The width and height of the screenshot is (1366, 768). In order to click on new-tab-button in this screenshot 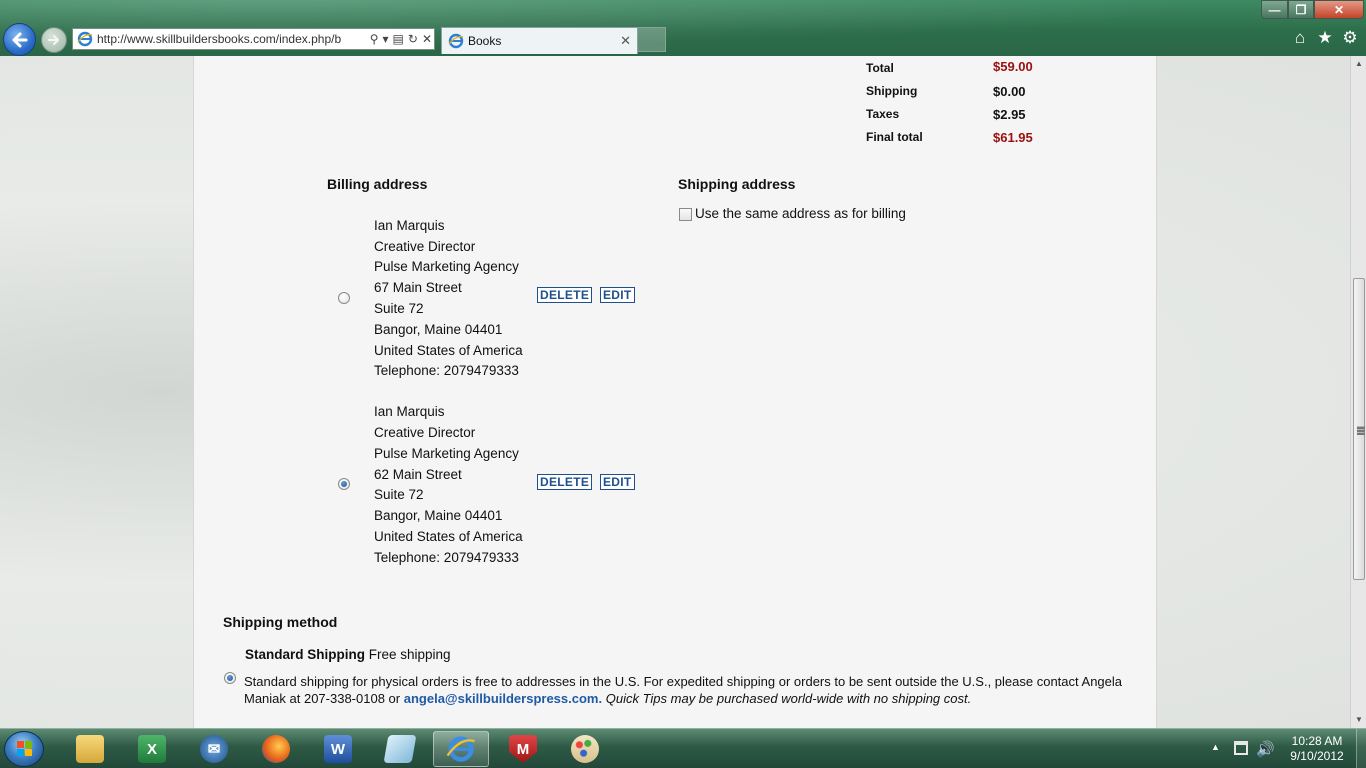, I will do `click(652, 39)`.